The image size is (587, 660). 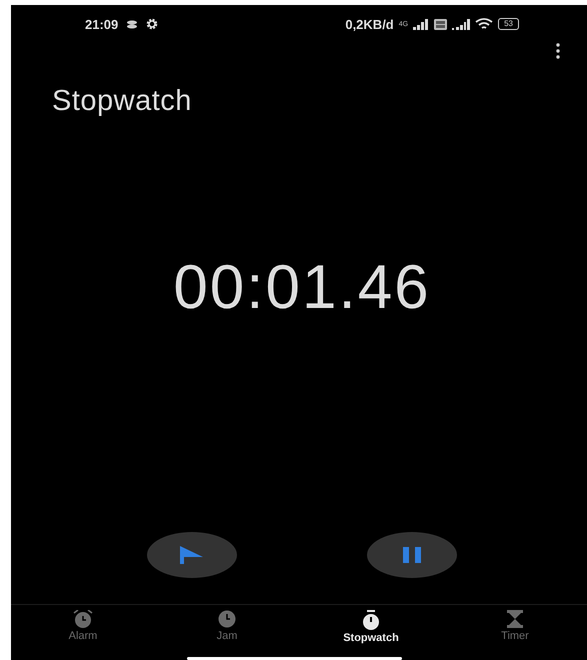 What do you see at coordinates (515, 632) in the screenshot?
I see `nav-tab: Timer` at bounding box center [515, 632].